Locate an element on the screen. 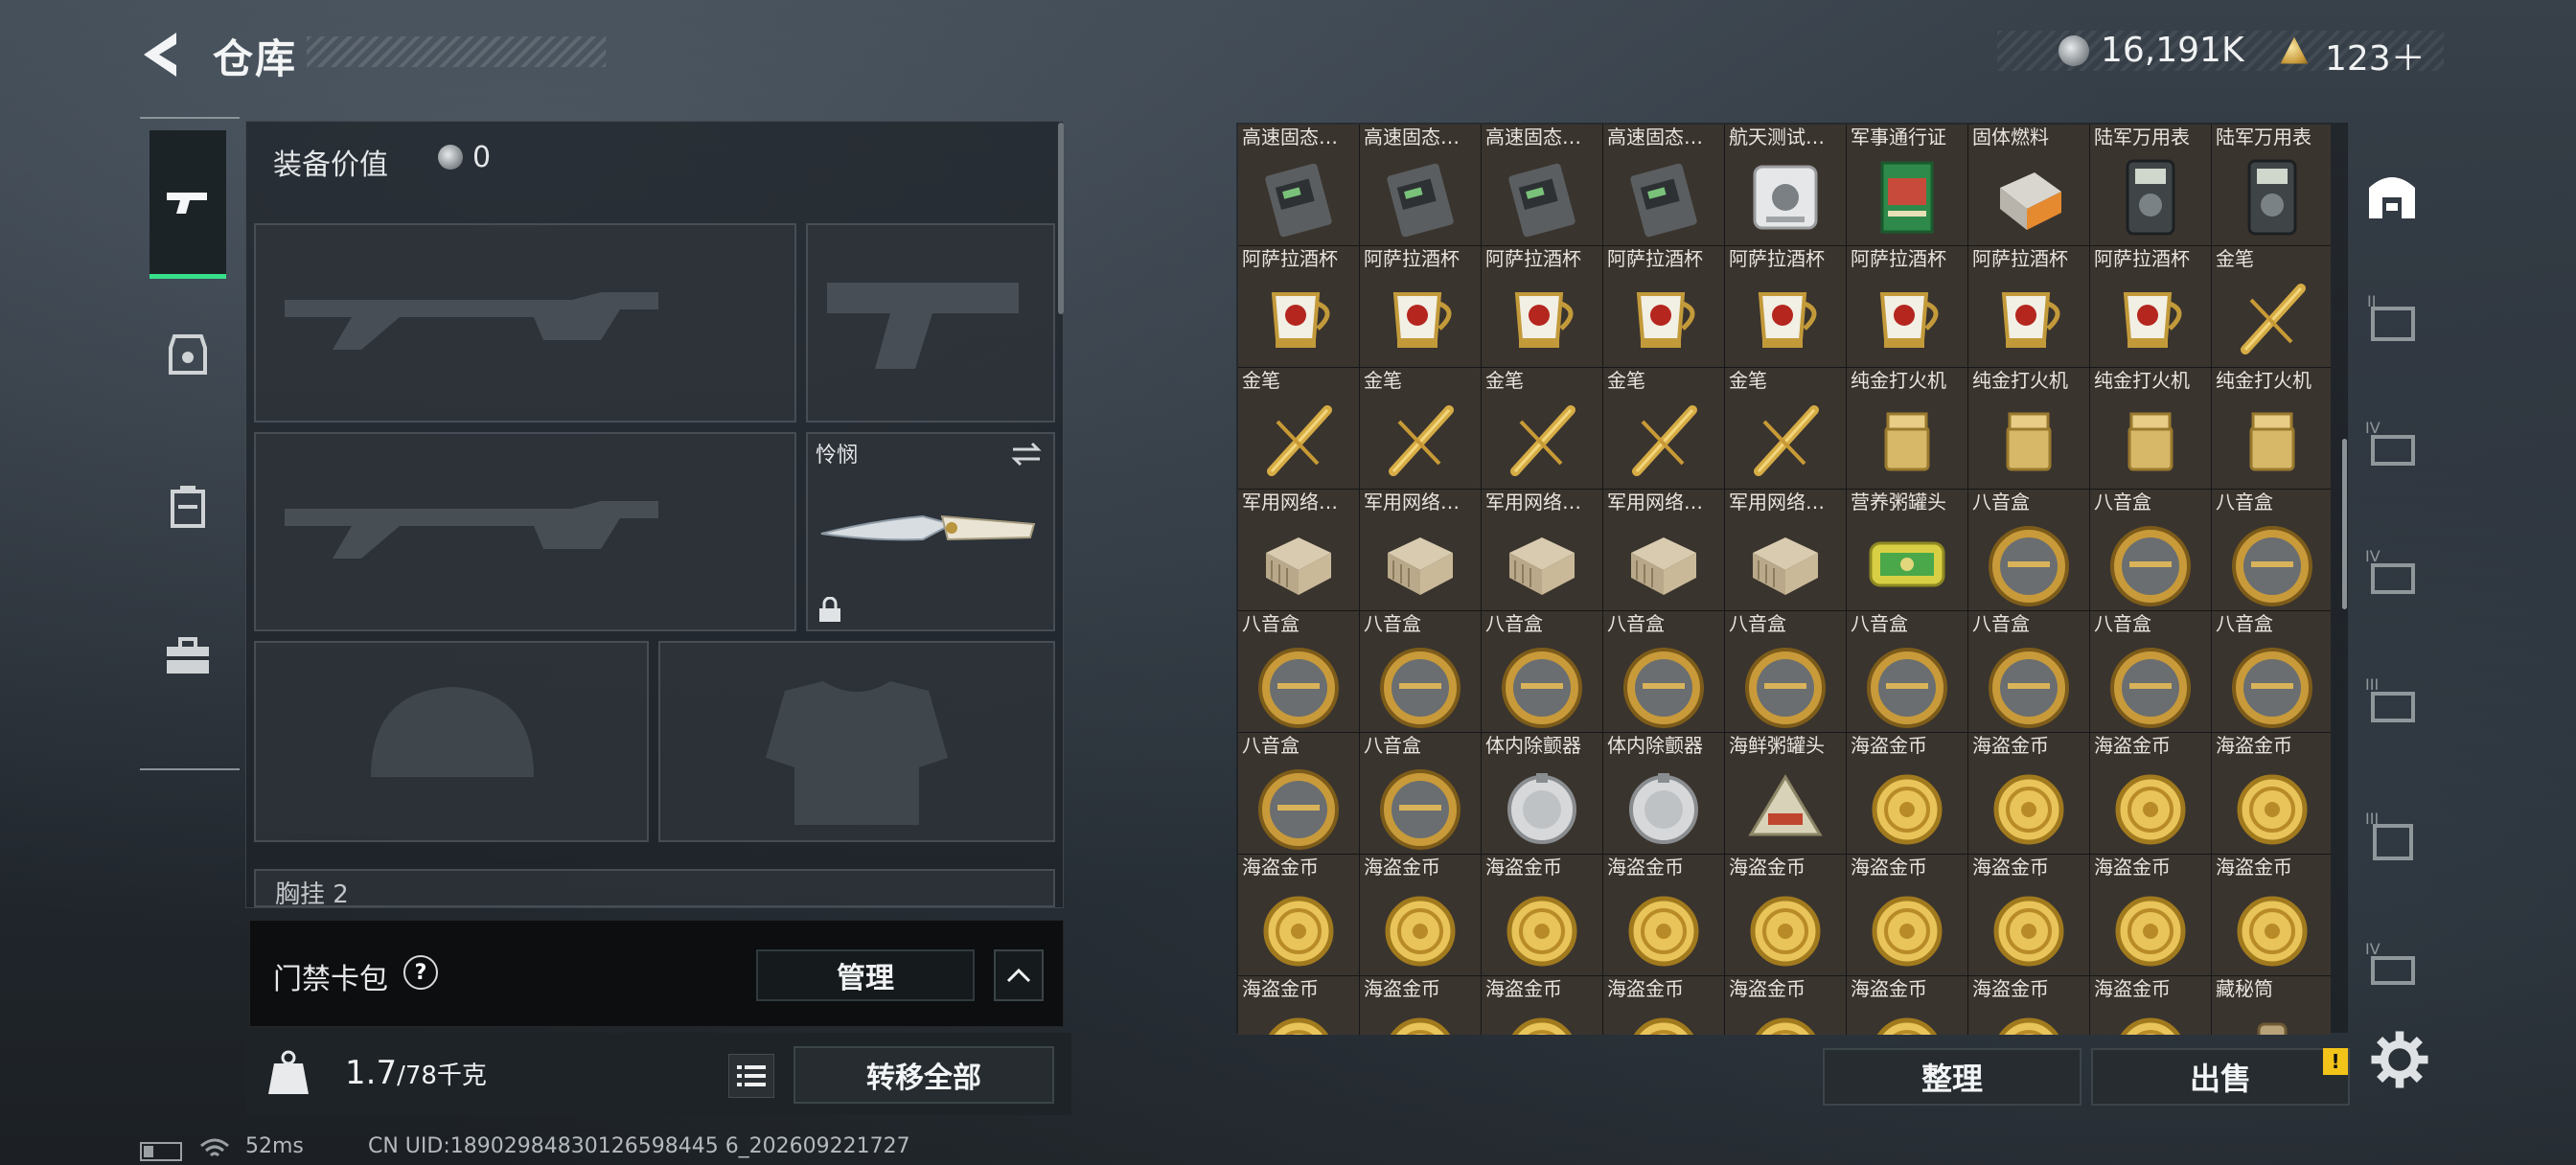 Image resolution: width=2576 pixels, height=1165 pixels. inventory-item: 海鲜粥罐头 is located at coordinates (1786, 793).